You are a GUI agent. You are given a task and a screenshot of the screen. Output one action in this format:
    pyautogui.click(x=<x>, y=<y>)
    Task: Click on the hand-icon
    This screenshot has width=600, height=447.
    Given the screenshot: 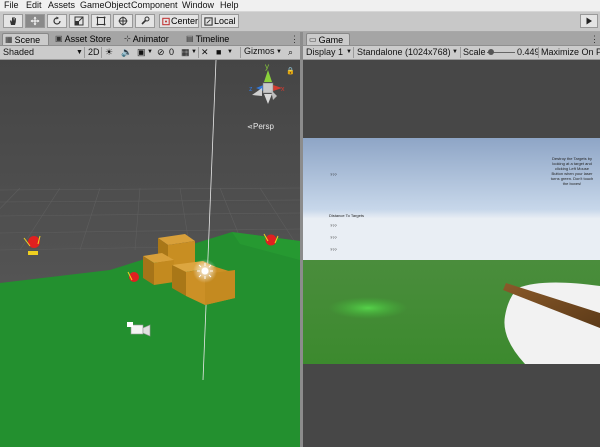 What is the action you would take?
    pyautogui.click(x=13, y=21)
    